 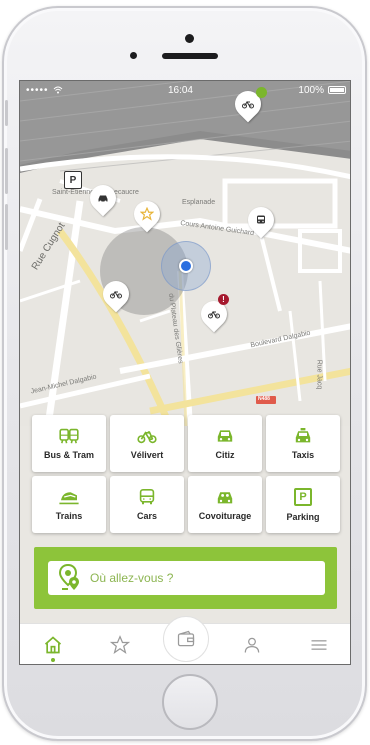 I want to click on search-placeholder: Où allez-vous ?, so click(x=132, y=578).